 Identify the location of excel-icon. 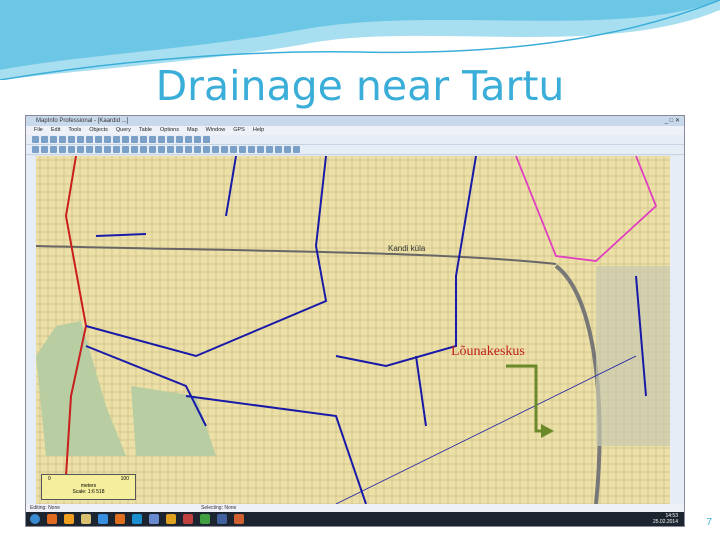
(205, 519).